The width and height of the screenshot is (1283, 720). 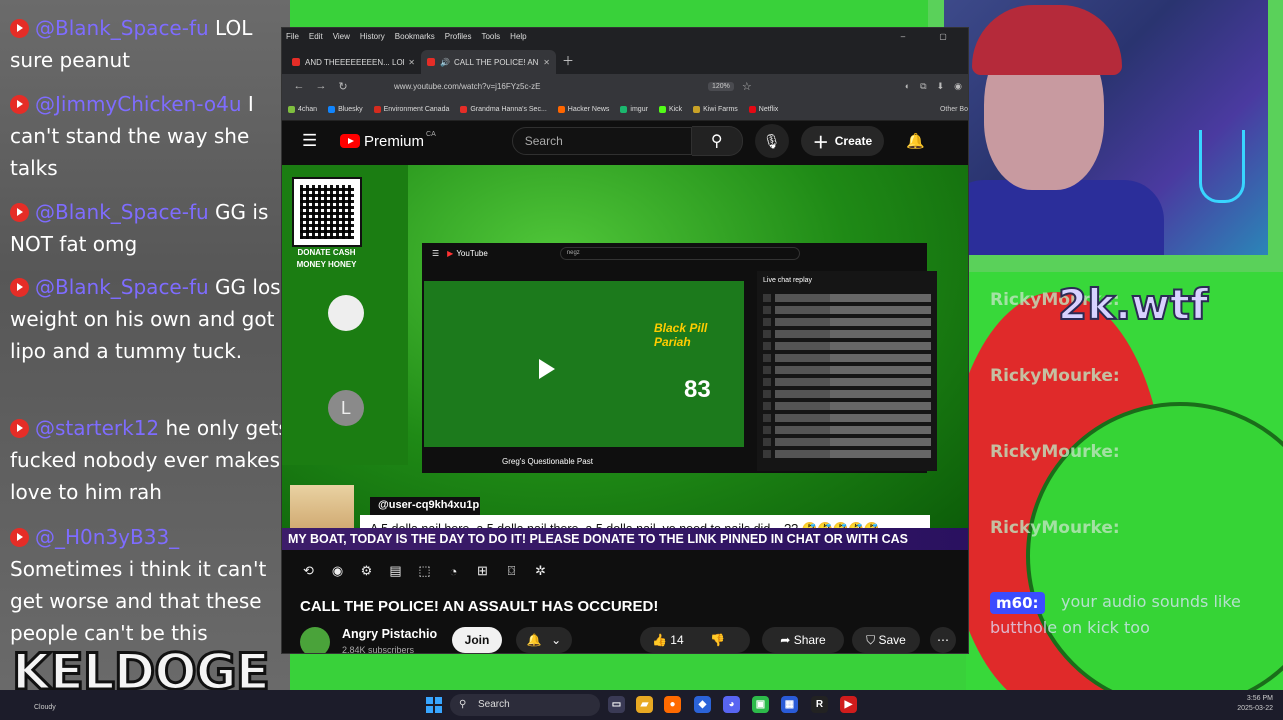 I want to click on save-button: ⛉ Save, so click(x=886, y=640).